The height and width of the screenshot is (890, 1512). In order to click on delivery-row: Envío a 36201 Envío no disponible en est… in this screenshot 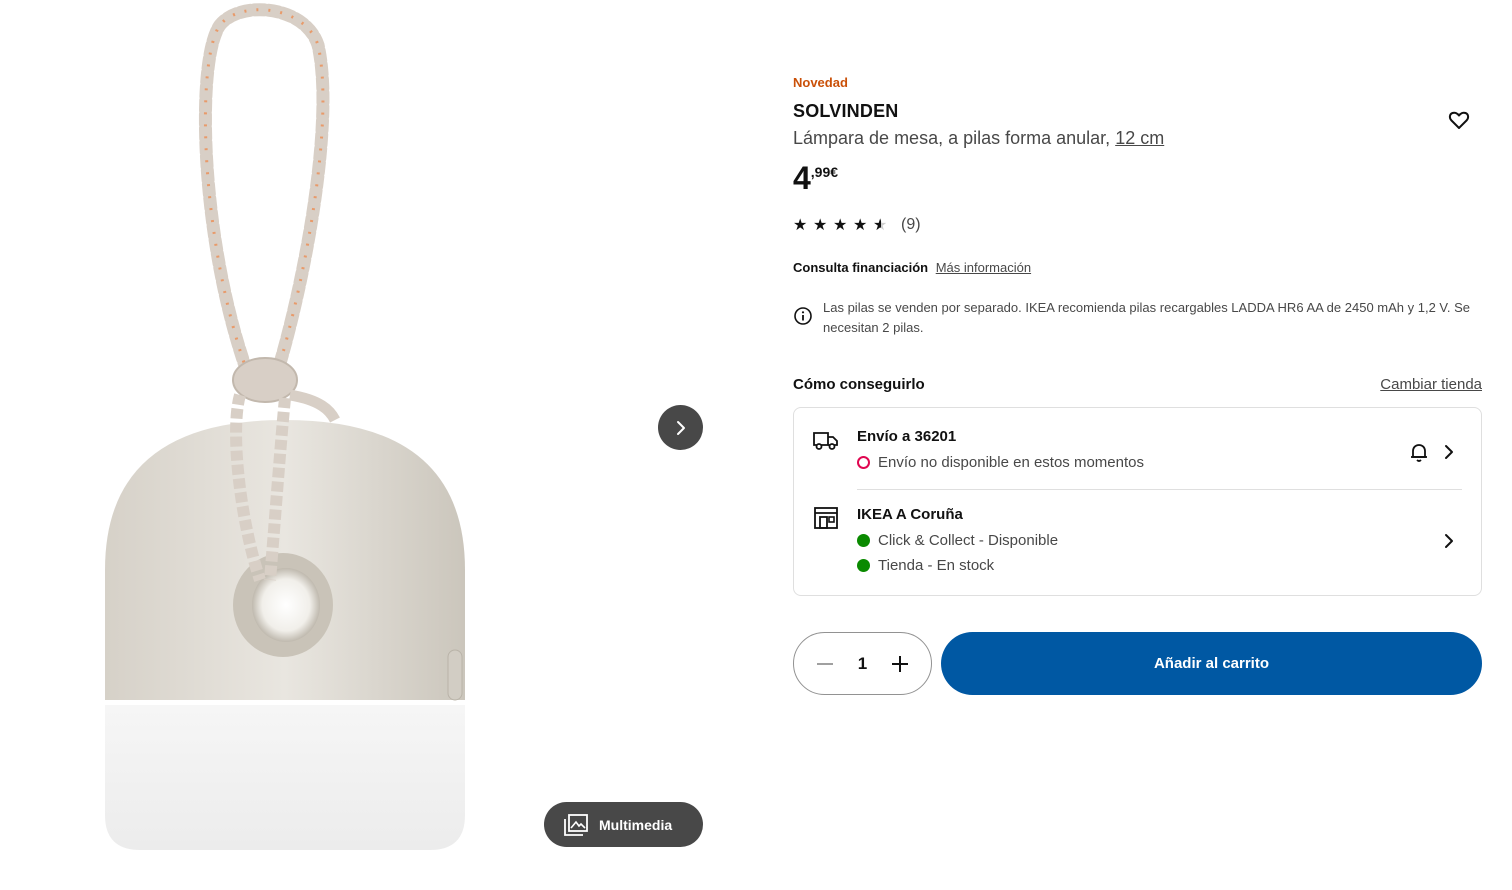, I will do `click(1137, 457)`.